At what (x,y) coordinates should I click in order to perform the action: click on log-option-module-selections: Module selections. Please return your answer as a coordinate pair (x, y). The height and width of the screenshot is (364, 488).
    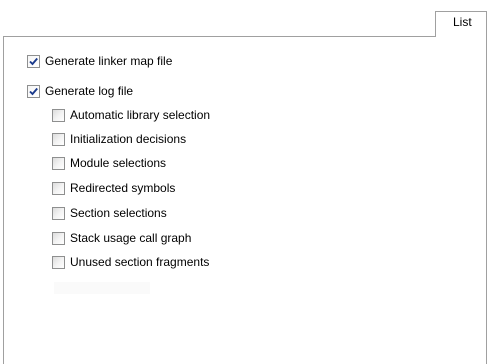
    Looking at the image, I should click on (109, 163).